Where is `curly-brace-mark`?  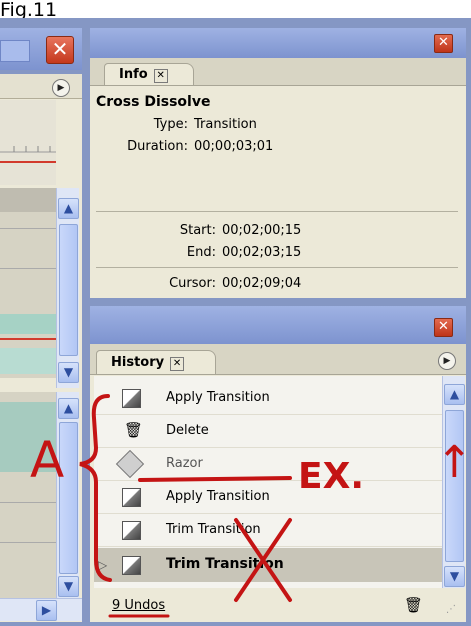 curly-brace-mark is located at coordinates (95, 488).